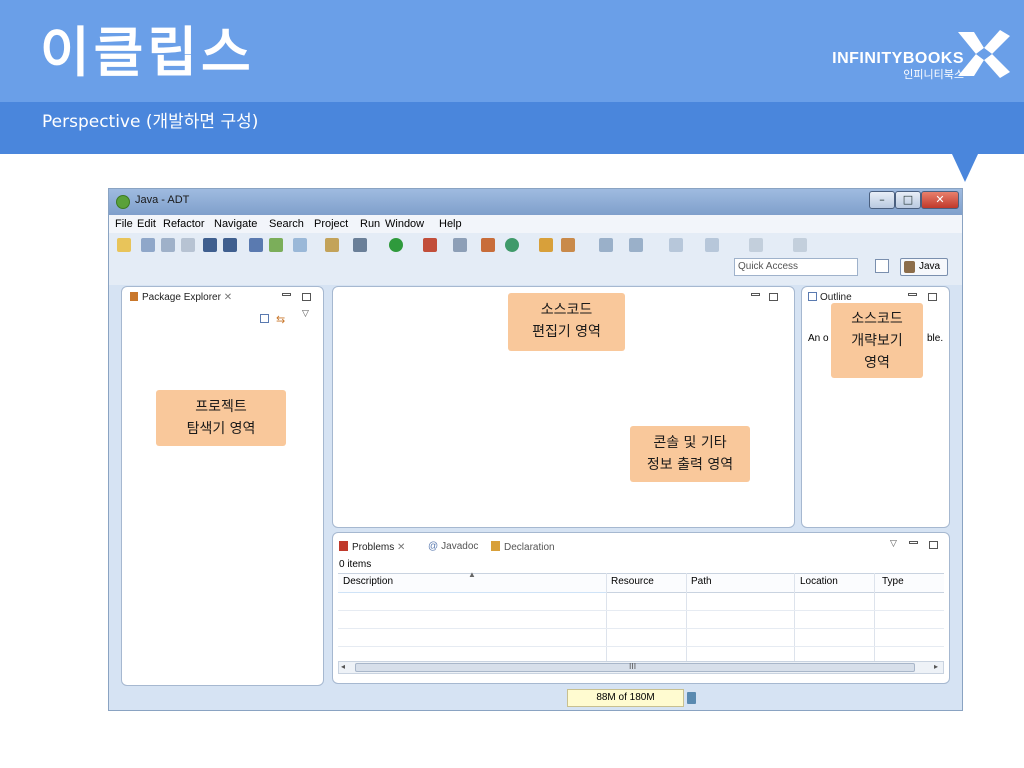 The height and width of the screenshot is (768, 1024). I want to click on horizontal-scrollbar: ◂ III ▸, so click(641, 667).